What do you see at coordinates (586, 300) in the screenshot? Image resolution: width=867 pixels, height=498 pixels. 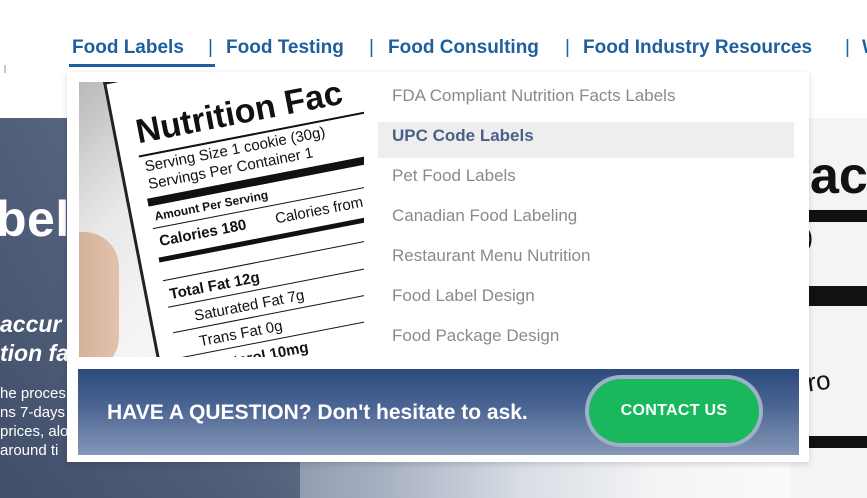 I see `menu-item-food-label-design: Food Label Design` at bounding box center [586, 300].